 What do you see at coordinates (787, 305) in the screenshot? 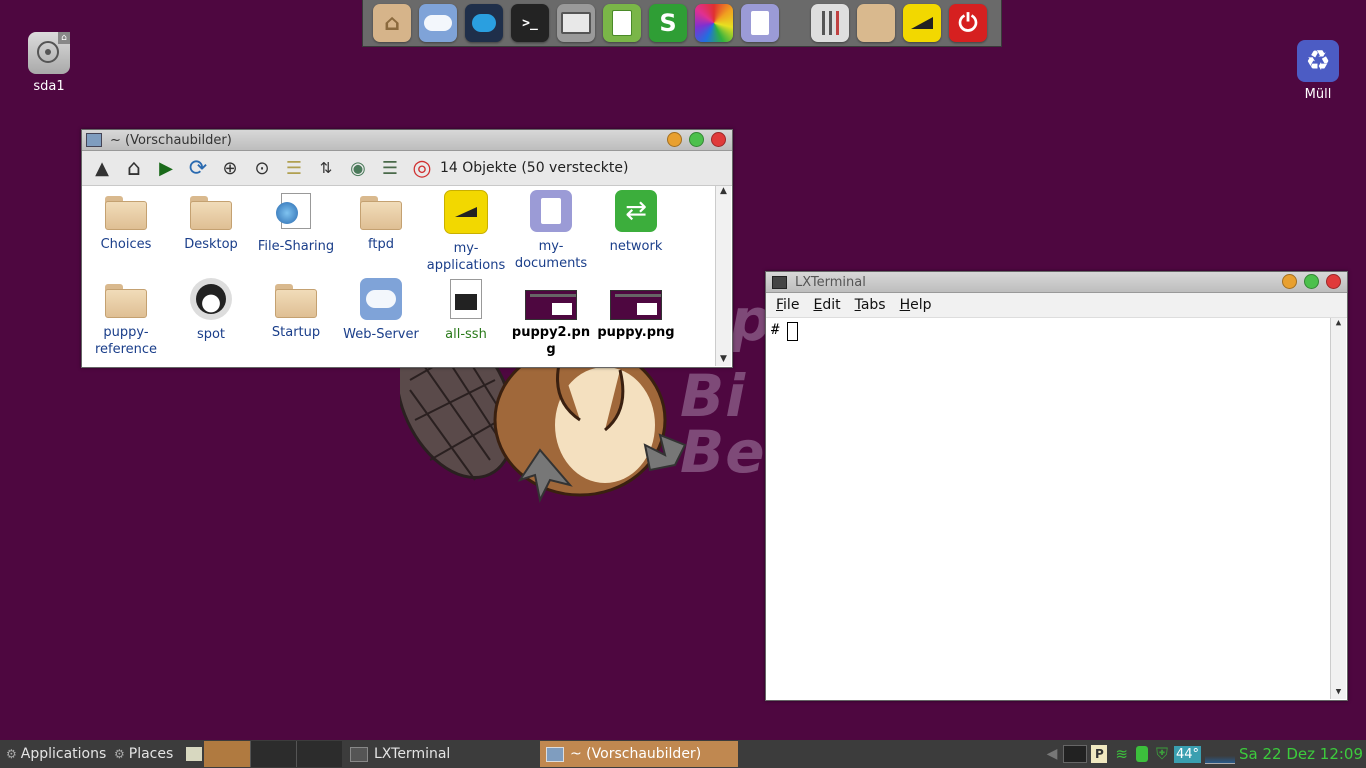
I see `menu-file: File` at bounding box center [787, 305].